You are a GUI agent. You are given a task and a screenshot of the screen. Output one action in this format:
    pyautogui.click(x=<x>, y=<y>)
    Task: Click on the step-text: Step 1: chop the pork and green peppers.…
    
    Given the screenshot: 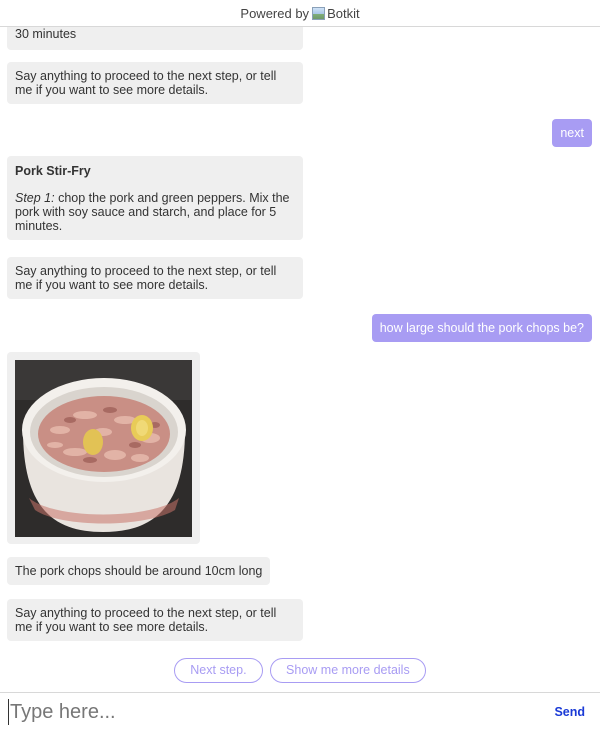 What is the action you would take?
    pyautogui.click(x=155, y=212)
    